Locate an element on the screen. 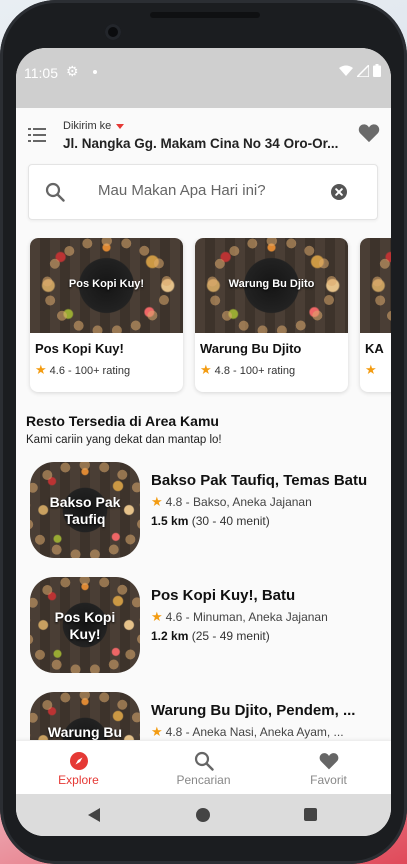  section-subtitle: Kami cariin yang dekat dan mantap lo! is located at coordinates (124, 440).